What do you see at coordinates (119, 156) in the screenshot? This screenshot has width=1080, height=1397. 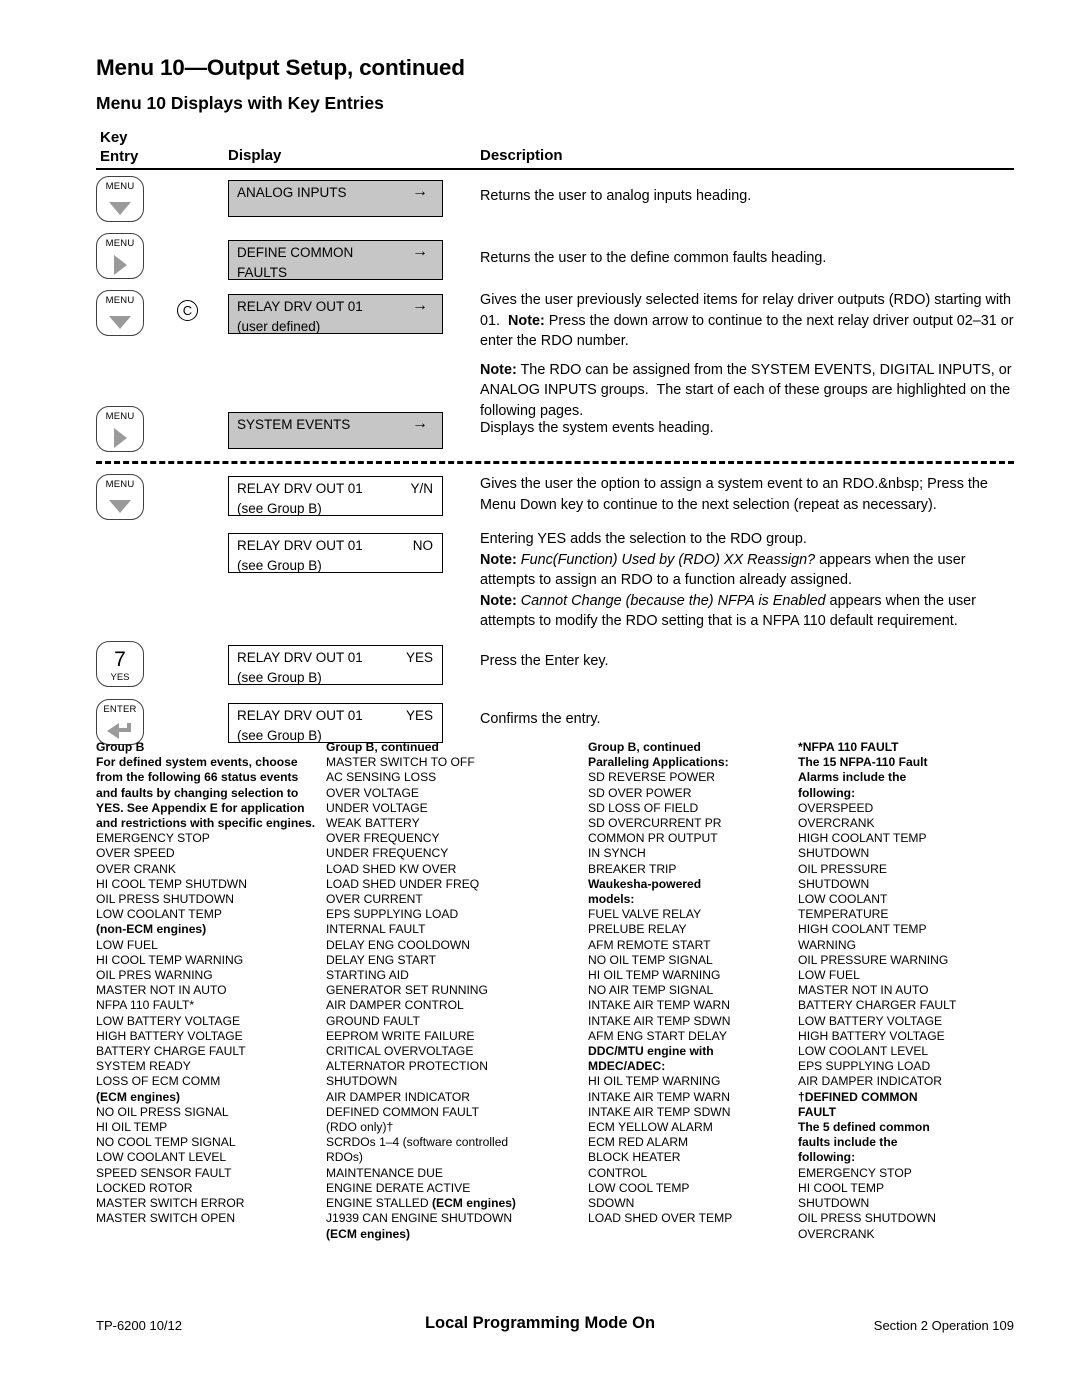 I see `column-header-key-line2: Entry` at bounding box center [119, 156].